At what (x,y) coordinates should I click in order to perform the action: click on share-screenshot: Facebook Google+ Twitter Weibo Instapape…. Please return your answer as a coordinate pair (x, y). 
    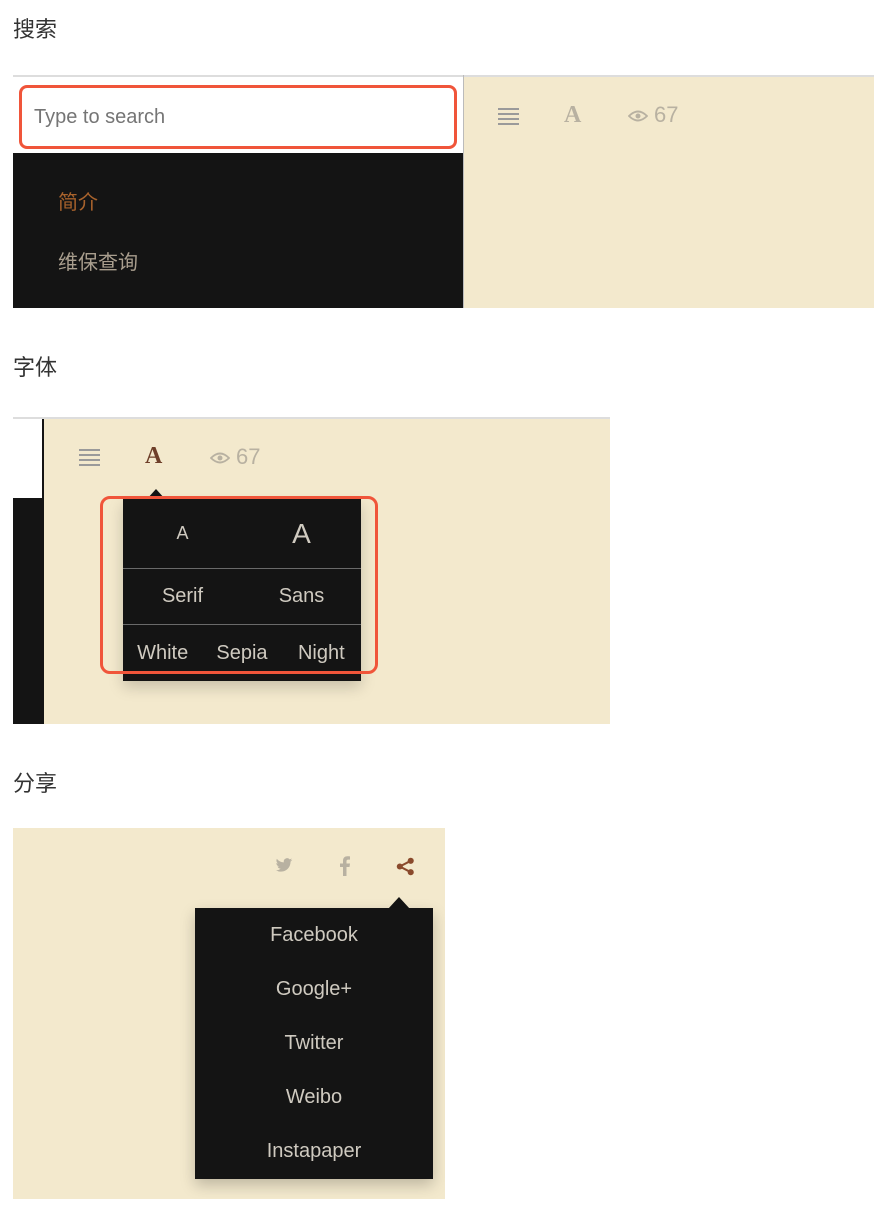
    Looking at the image, I should click on (229, 1013).